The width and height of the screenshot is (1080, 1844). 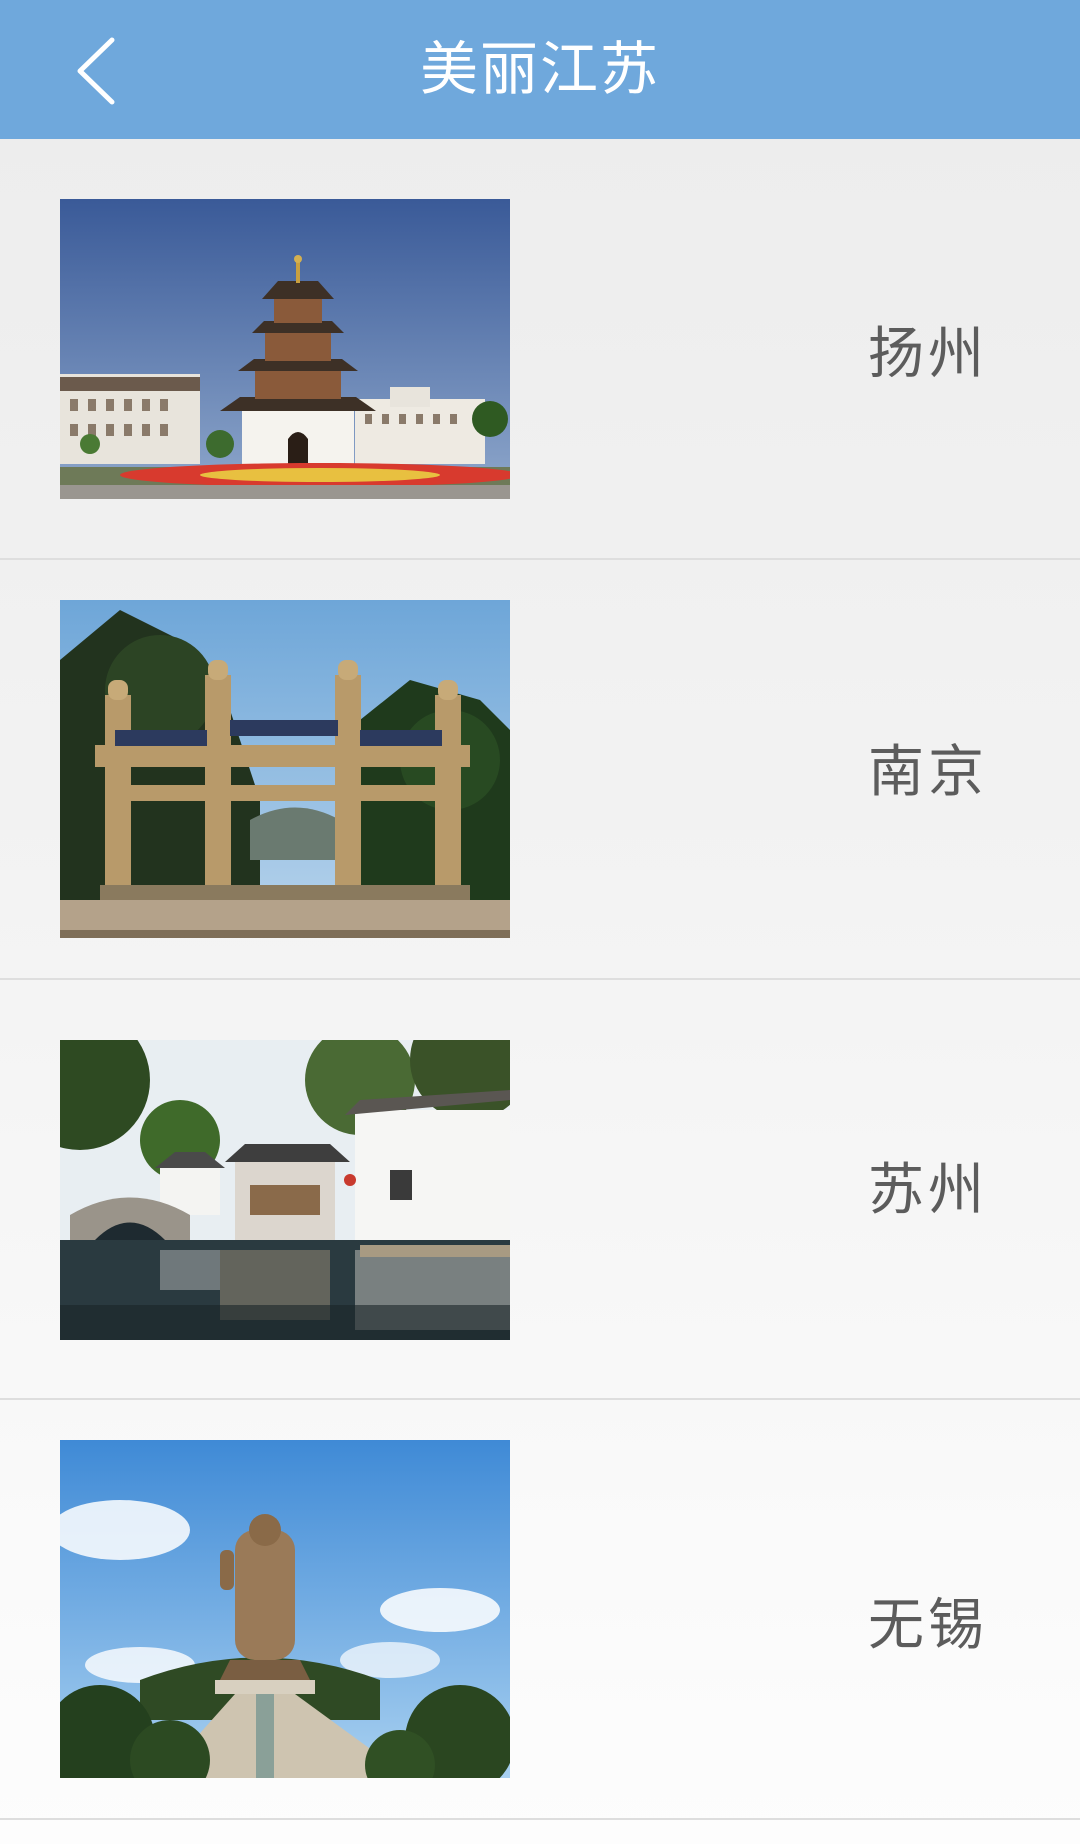 What do you see at coordinates (285, 349) in the screenshot?
I see `yangzhou-pagoda-photo` at bounding box center [285, 349].